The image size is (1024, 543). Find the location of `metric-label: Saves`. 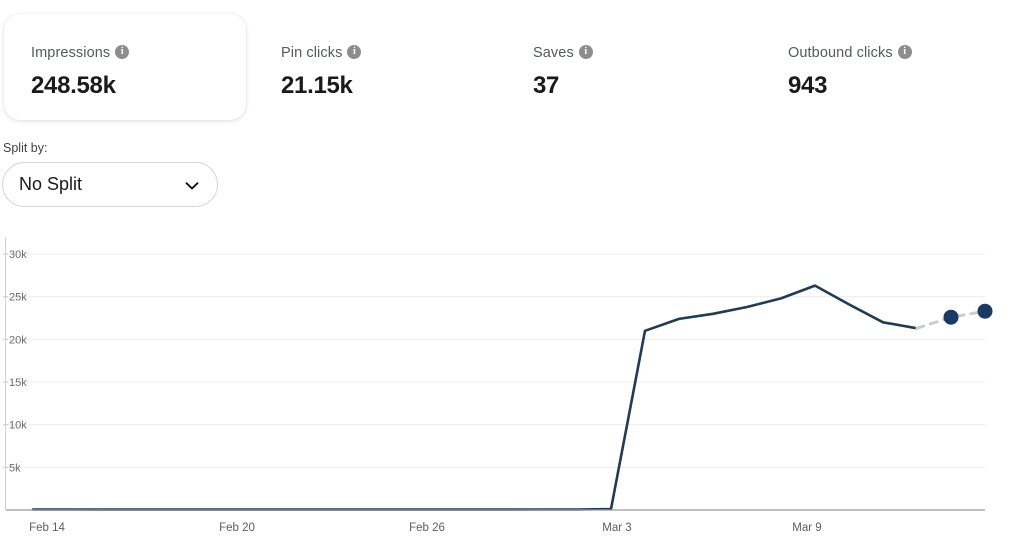

metric-label: Saves is located at coordinates (563, 53).